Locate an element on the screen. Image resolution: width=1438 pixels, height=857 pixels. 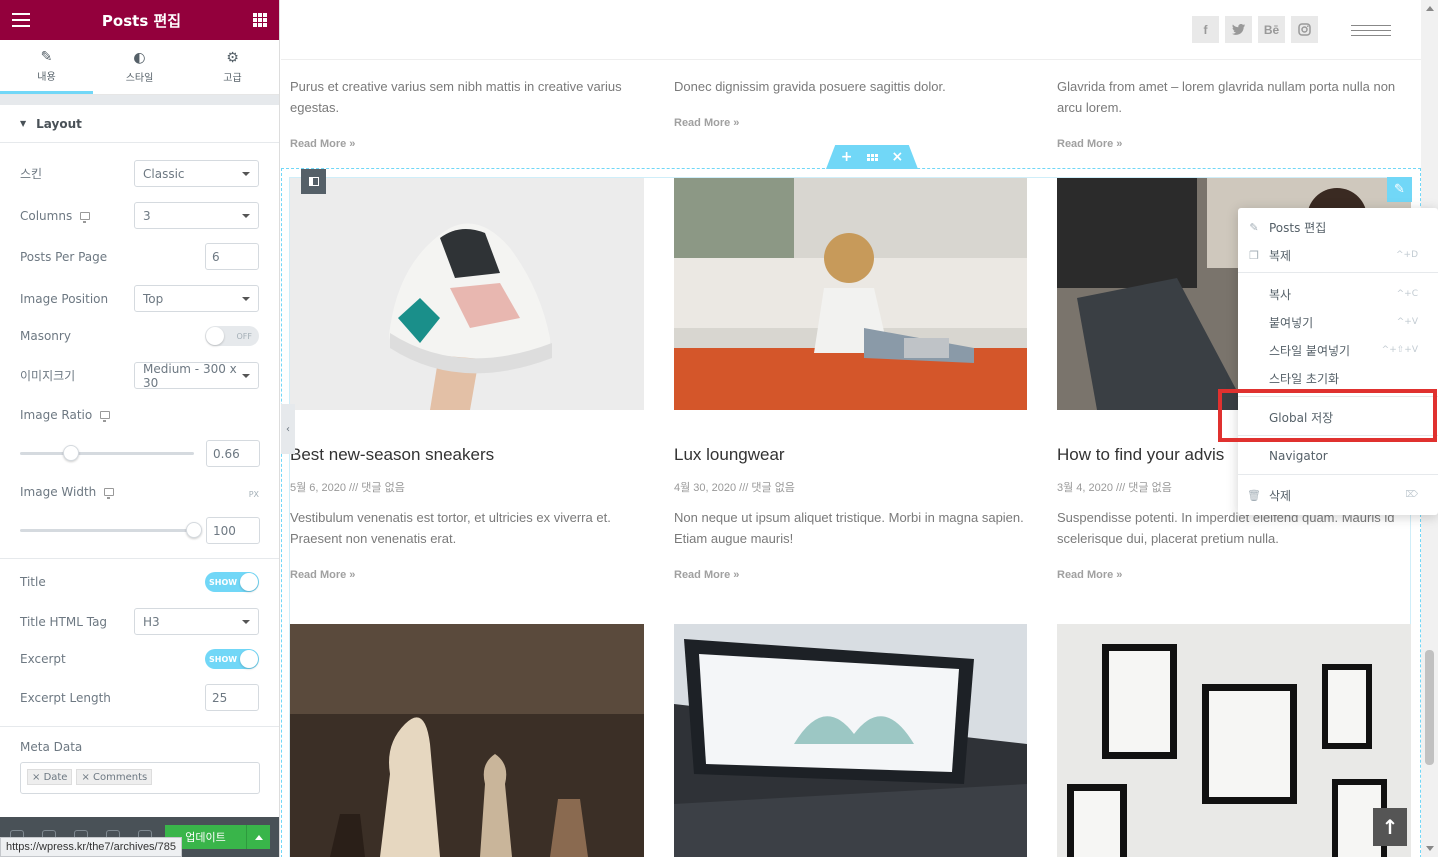
post-meta: 5월 6, 2020 /// 댓글 없음 is located at coordinates (347, 488).